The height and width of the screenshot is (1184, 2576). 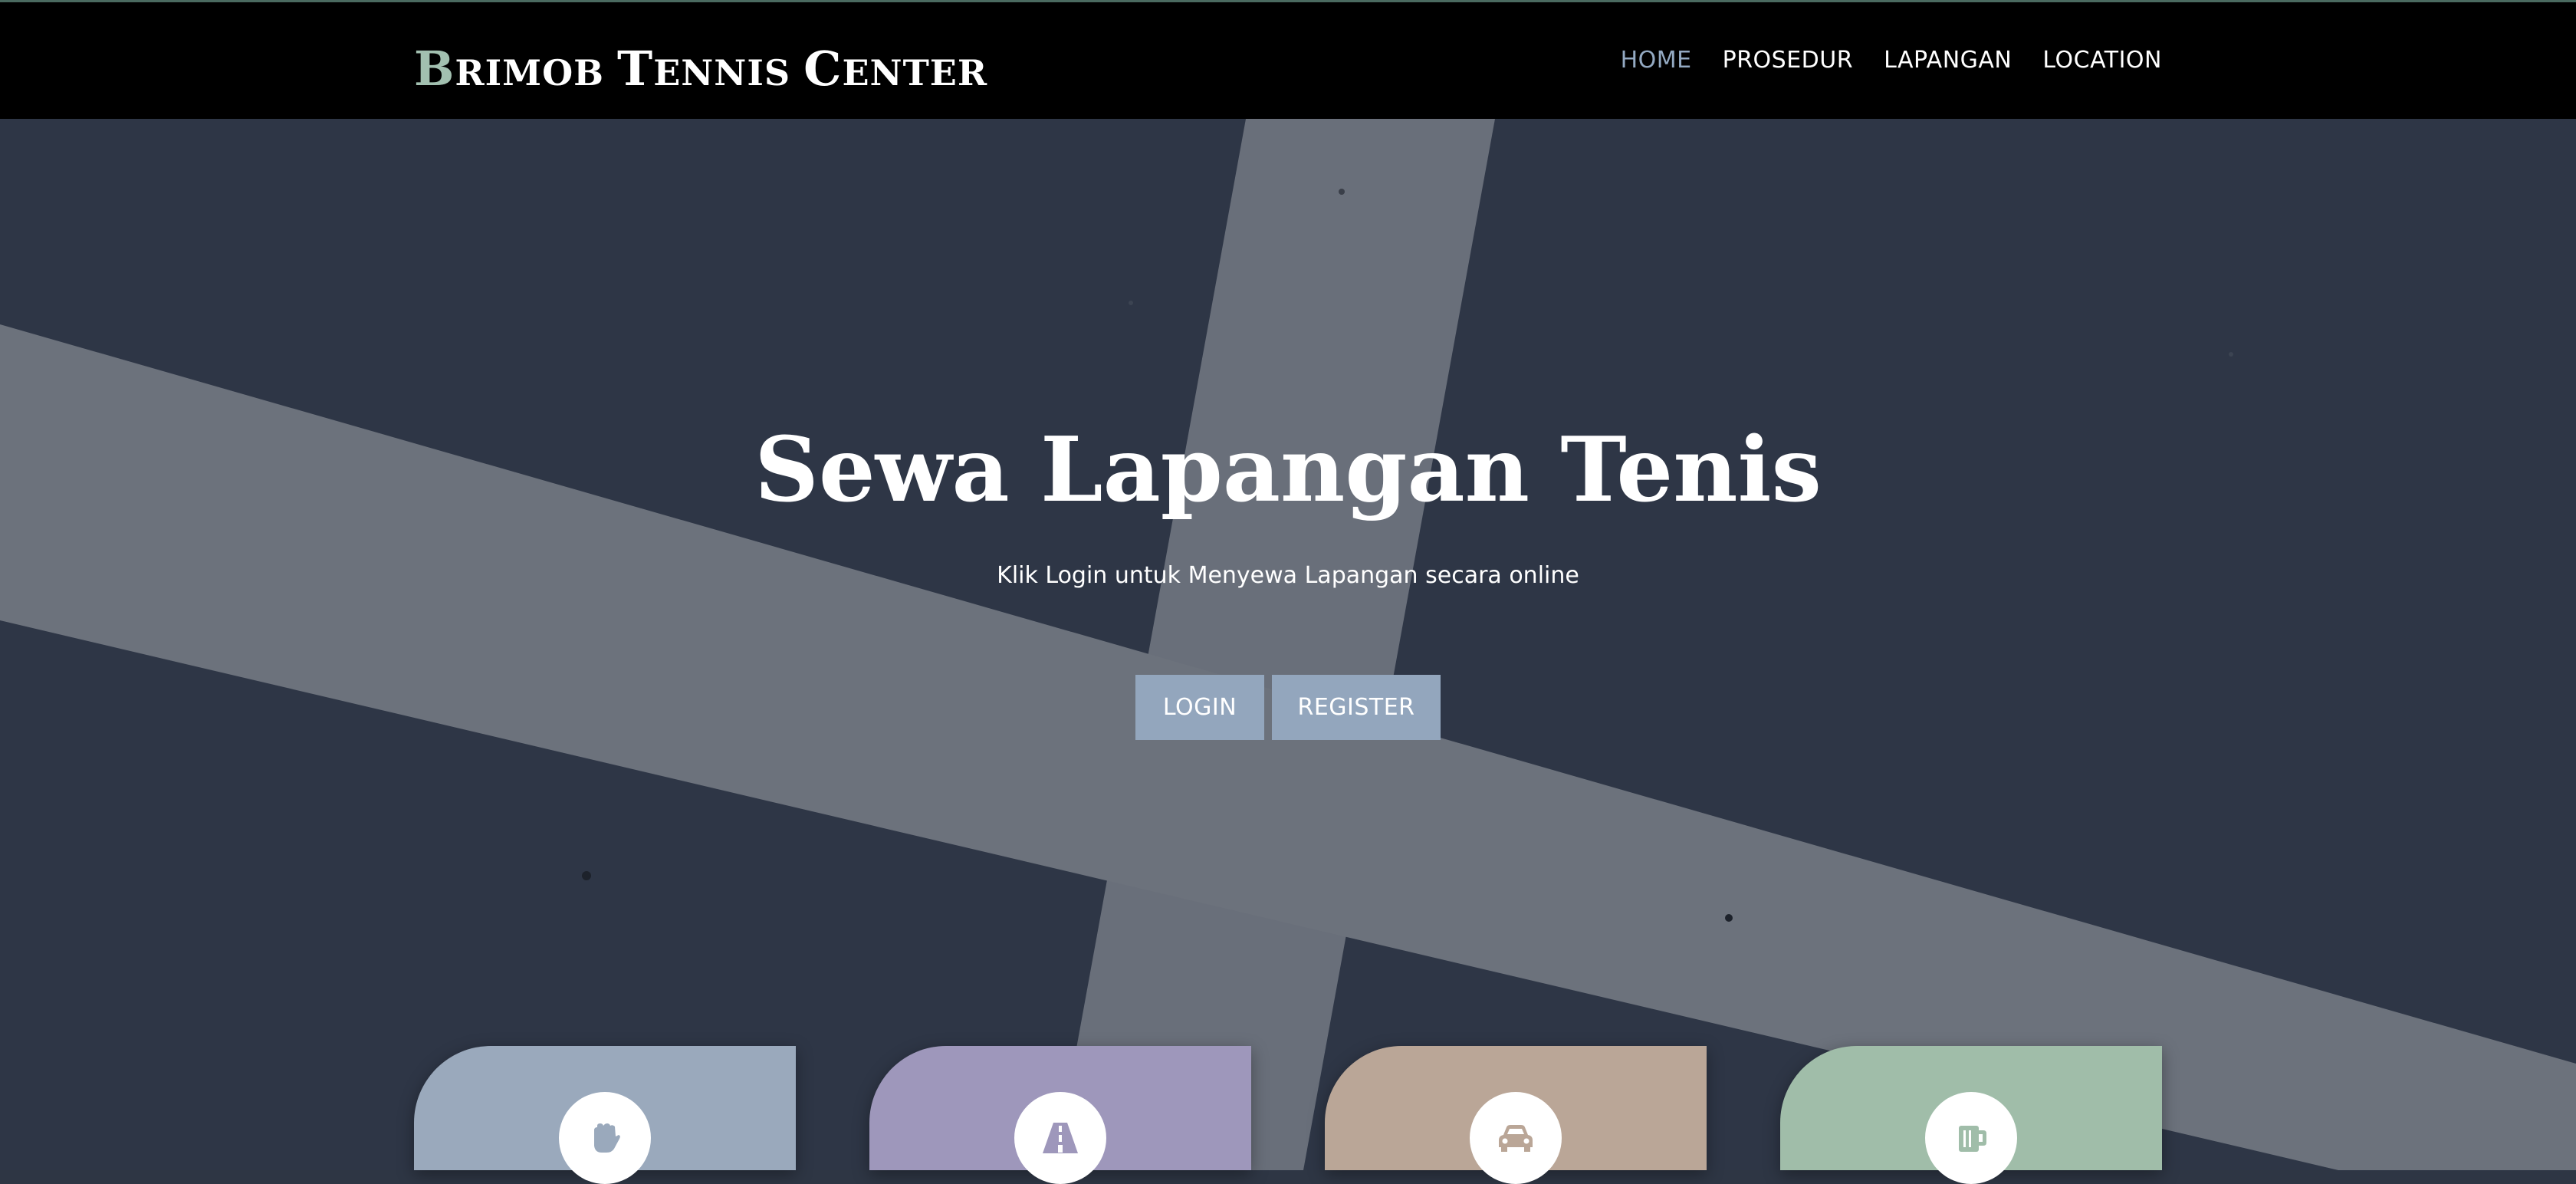 I want to click on brand-logo: BRIMOB TENNIS CENTER, so click(x=700, y=69).